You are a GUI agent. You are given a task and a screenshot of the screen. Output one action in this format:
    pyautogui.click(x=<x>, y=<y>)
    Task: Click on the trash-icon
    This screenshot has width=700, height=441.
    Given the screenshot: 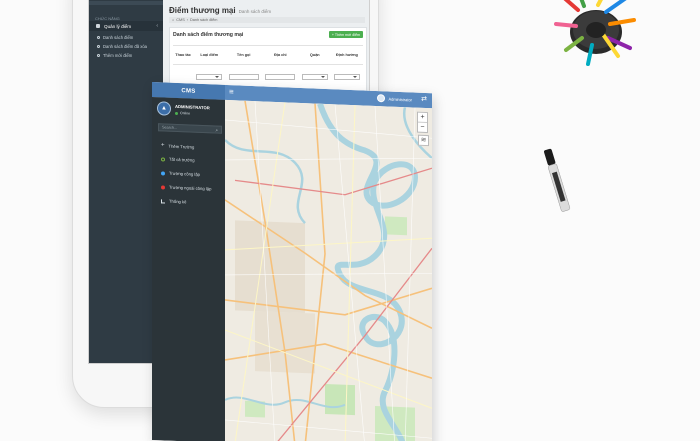 What is the action you would take?
    pyautogui.click(x=98, y=46)
    